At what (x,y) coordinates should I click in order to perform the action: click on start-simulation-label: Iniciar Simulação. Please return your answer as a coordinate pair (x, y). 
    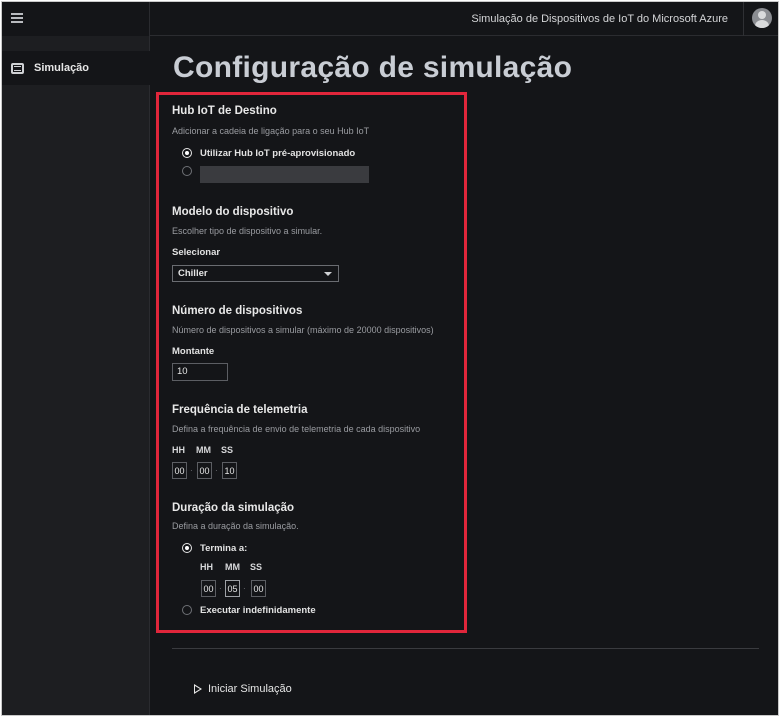
    Looking at the image, I should click on (250, 689).